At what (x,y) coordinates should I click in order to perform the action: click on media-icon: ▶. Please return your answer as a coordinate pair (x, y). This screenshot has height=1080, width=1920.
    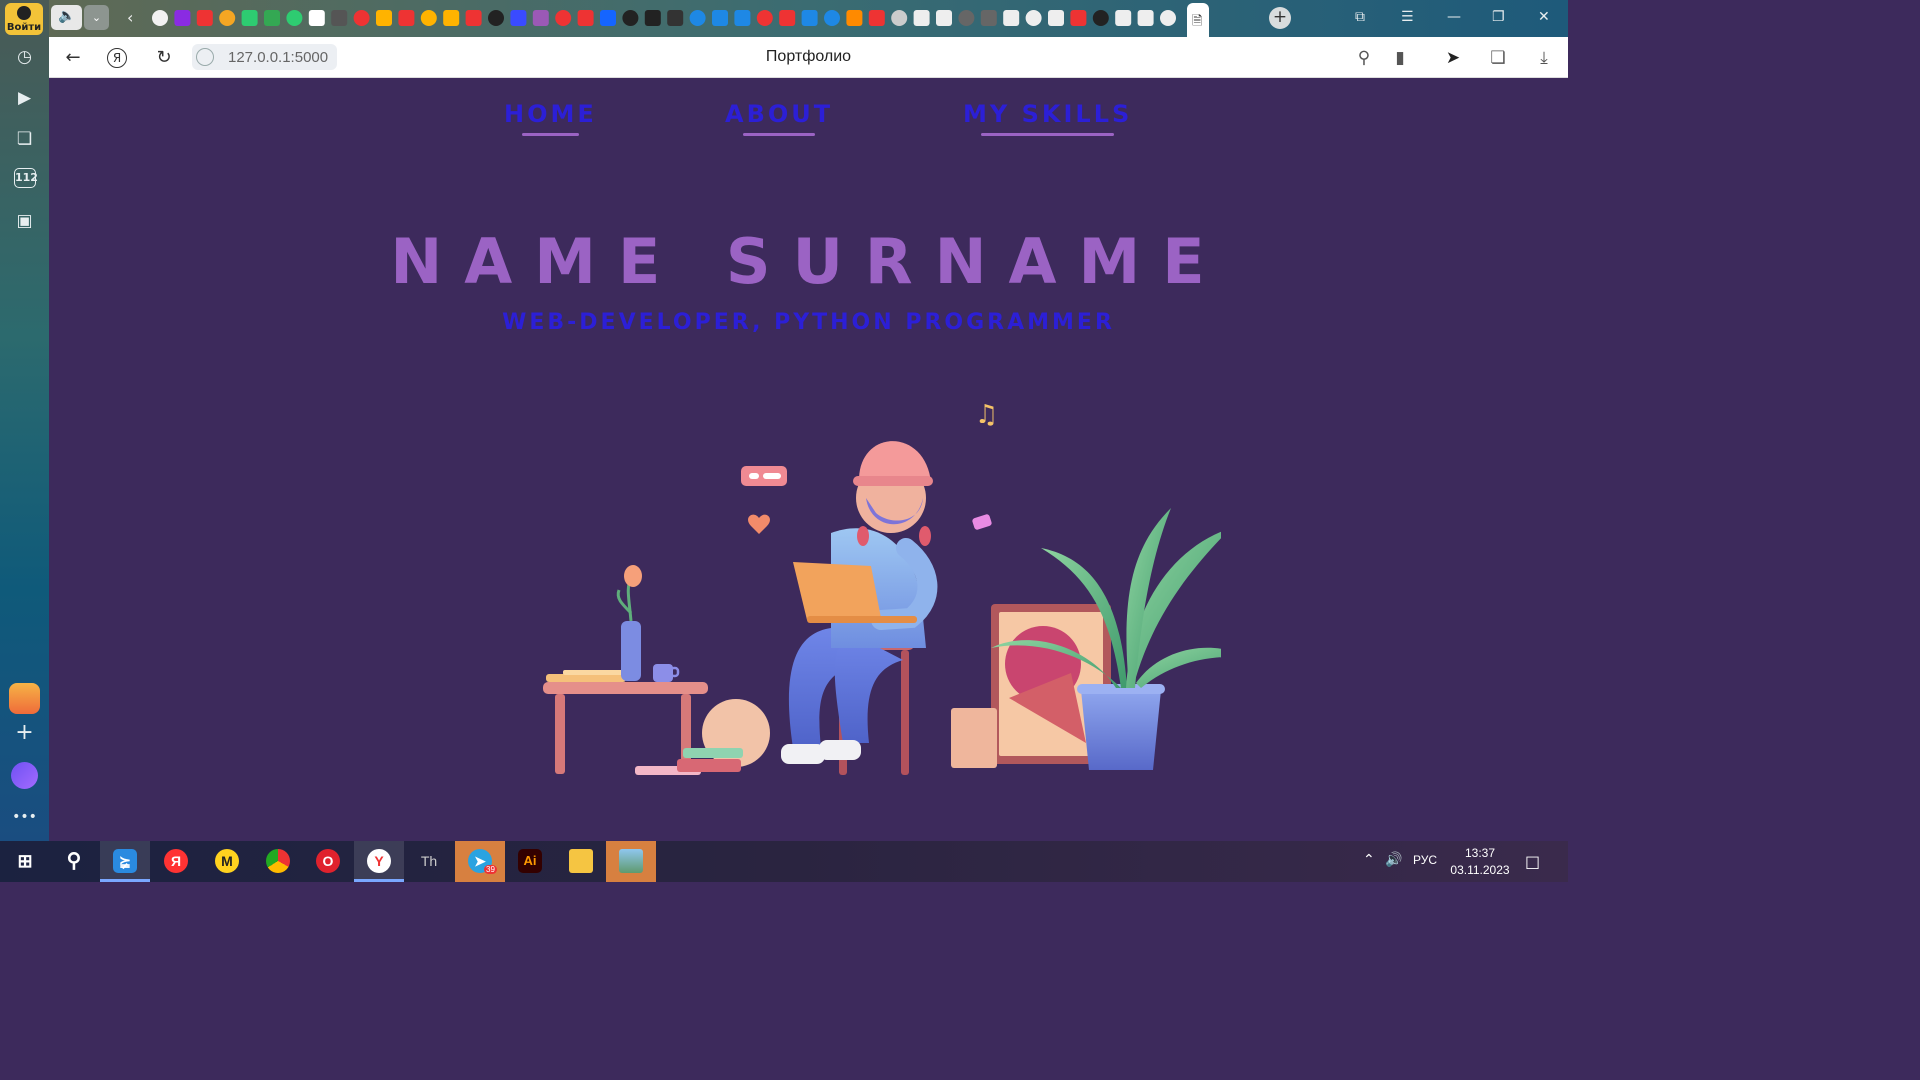
    Looking at the image, I should click on (24, 98).